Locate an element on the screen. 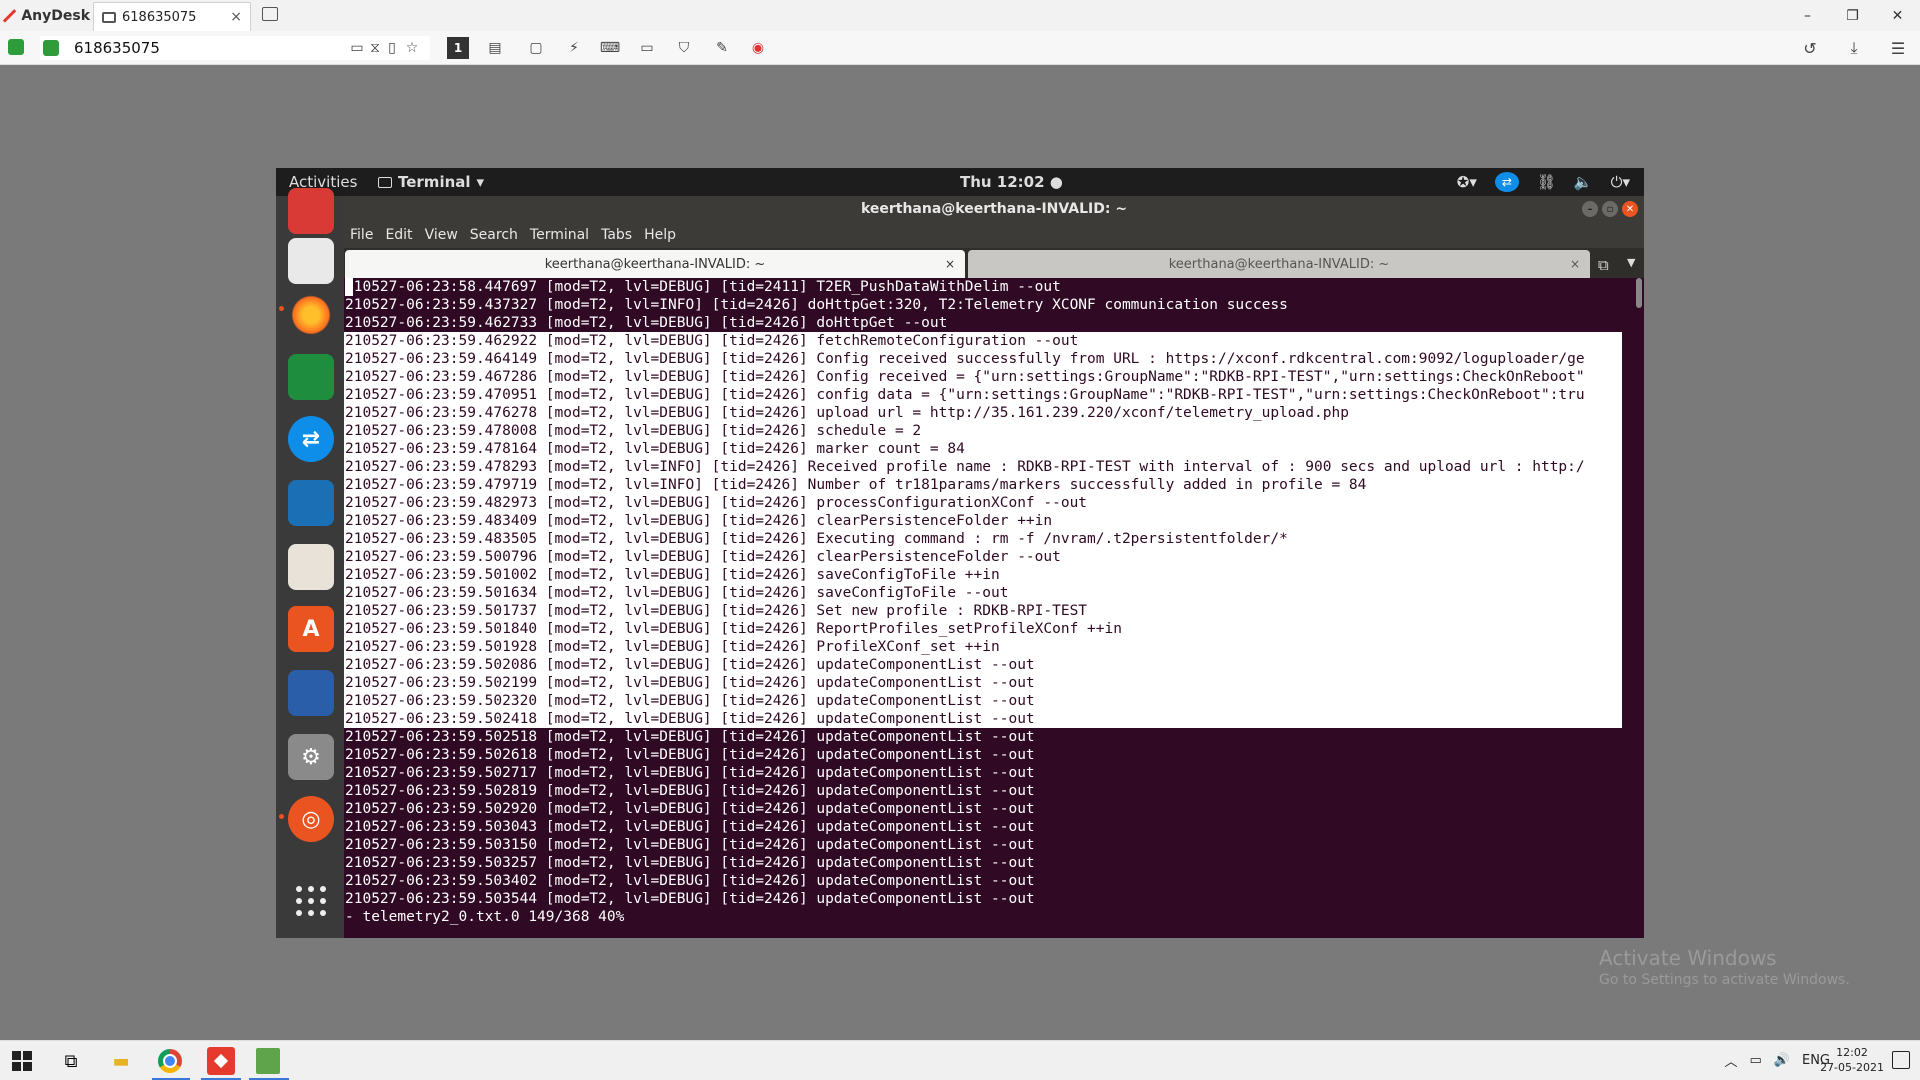  display-select-button: 1 is located at coordinates (458, 48).